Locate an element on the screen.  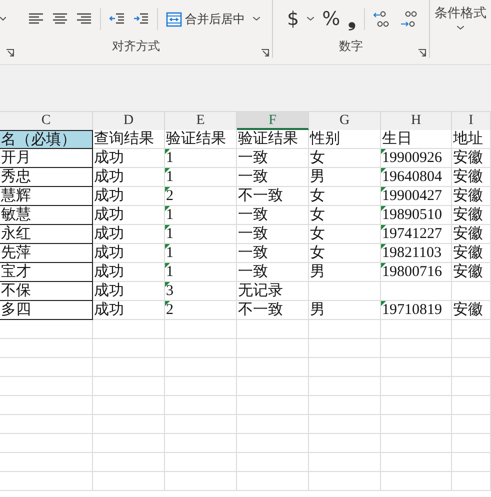
column-title: 性别 is located at coordinates (325, 139).